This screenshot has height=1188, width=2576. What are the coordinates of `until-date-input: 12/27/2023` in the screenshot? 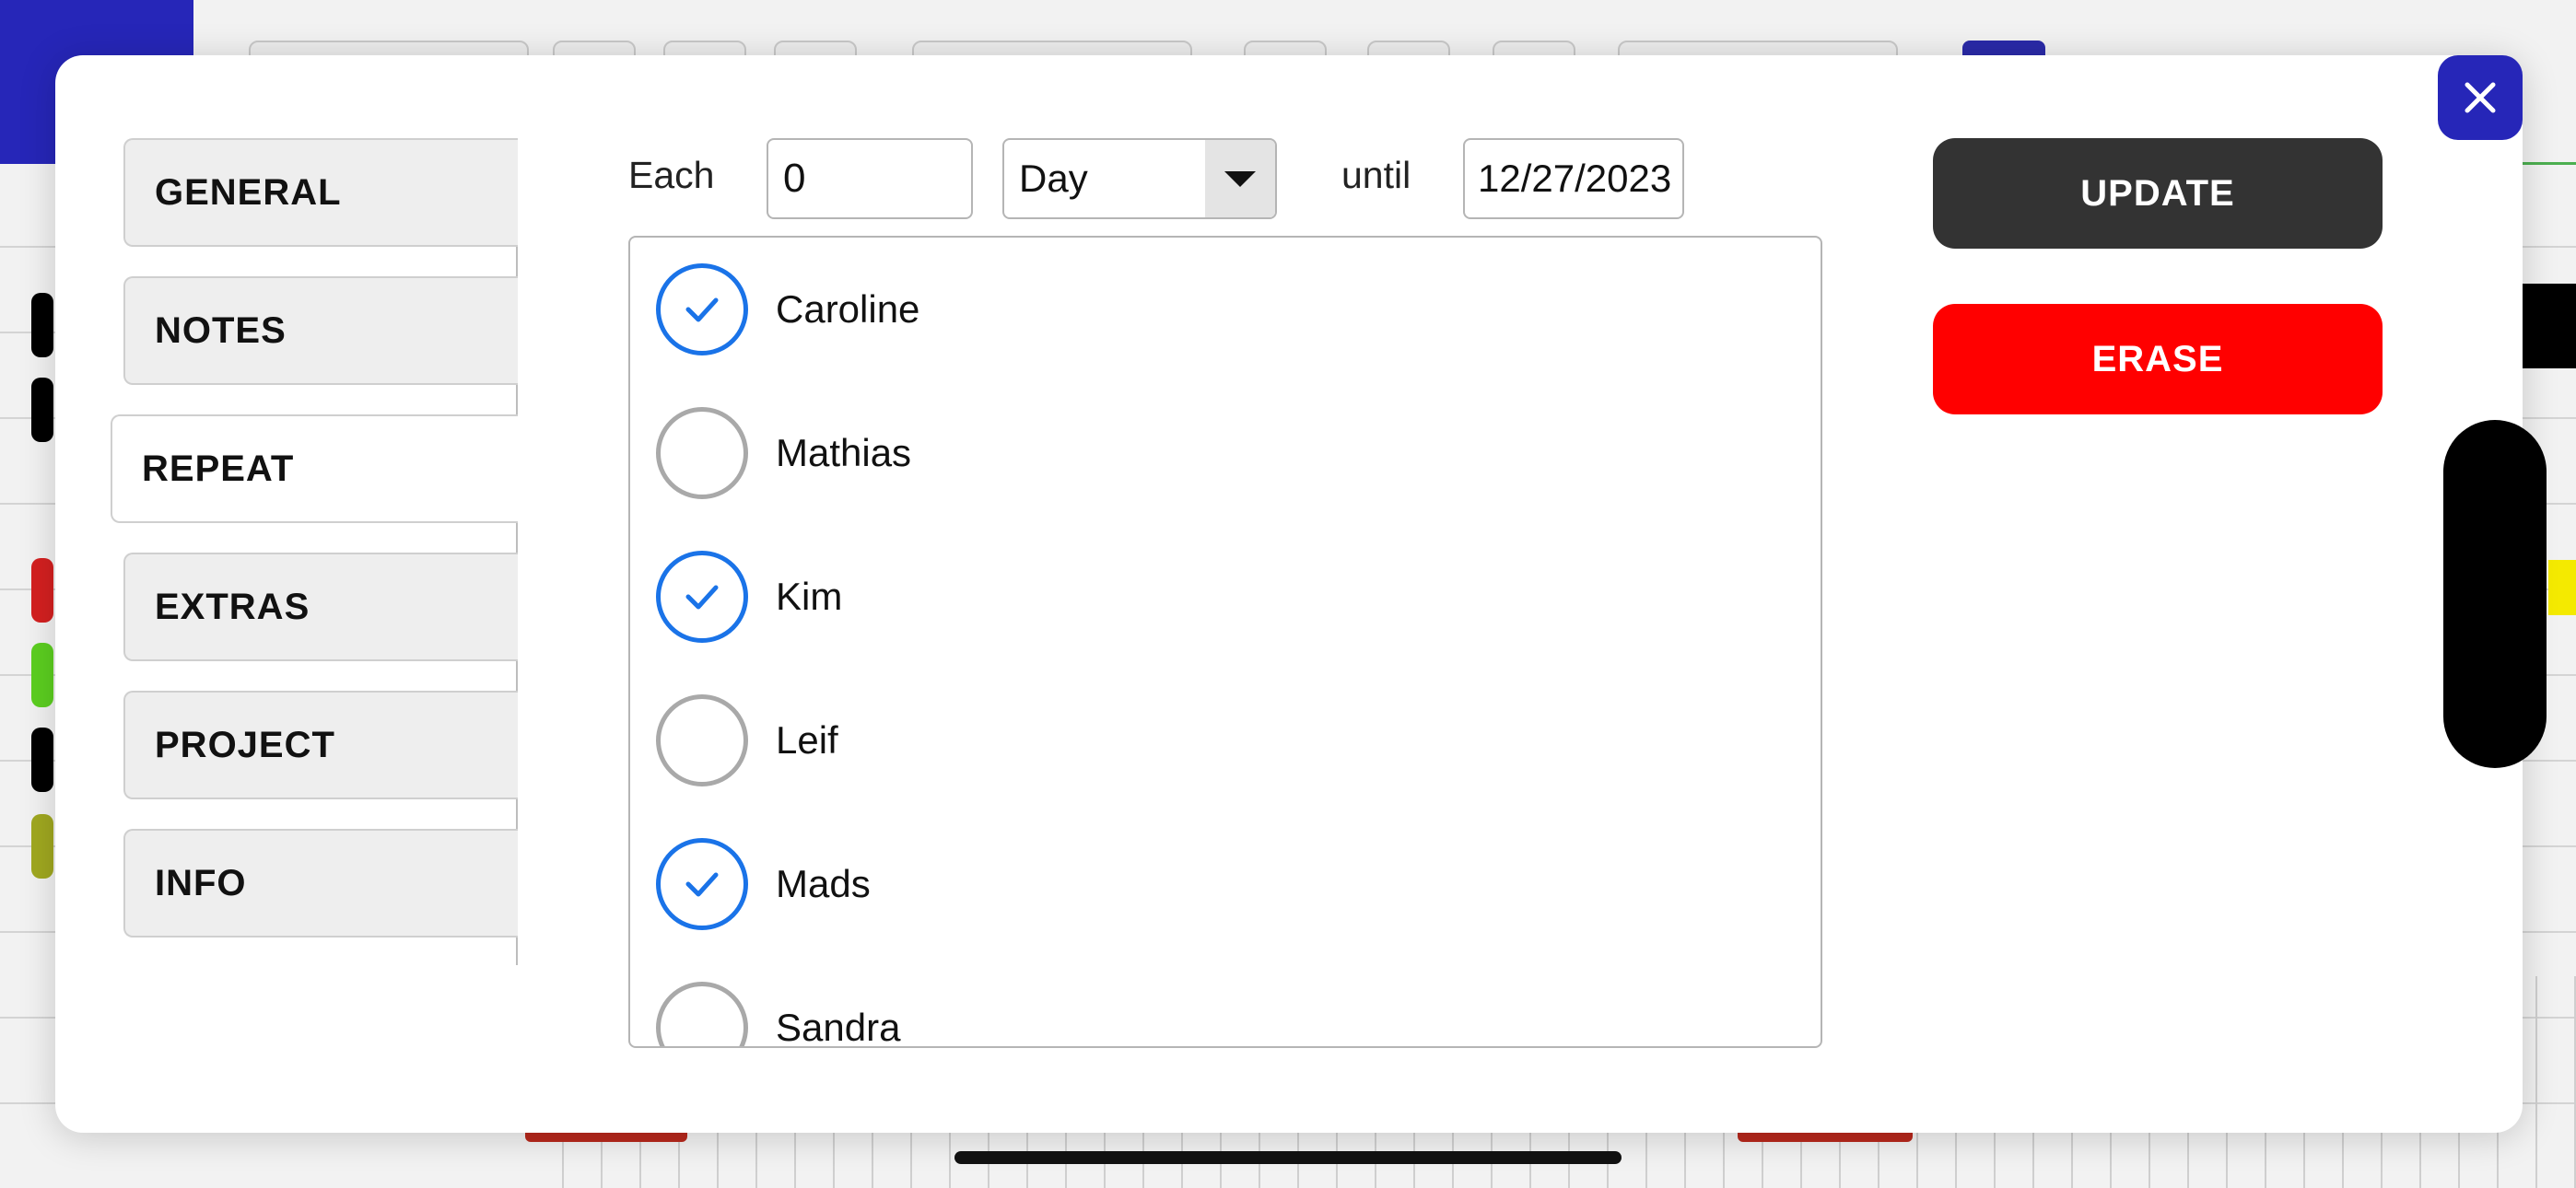 It's located at (1573, 178).